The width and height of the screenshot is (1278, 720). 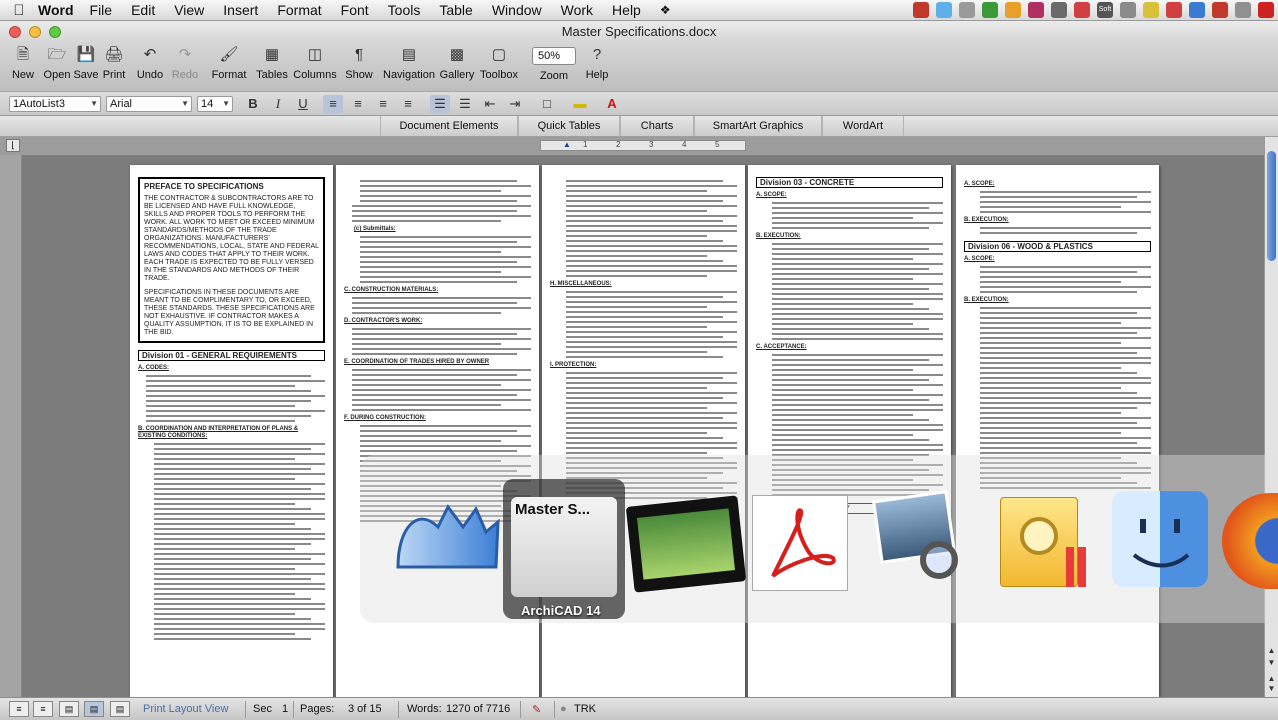 I want to click on scroll-up-icon: ▲, so click(x=1271, y=650).